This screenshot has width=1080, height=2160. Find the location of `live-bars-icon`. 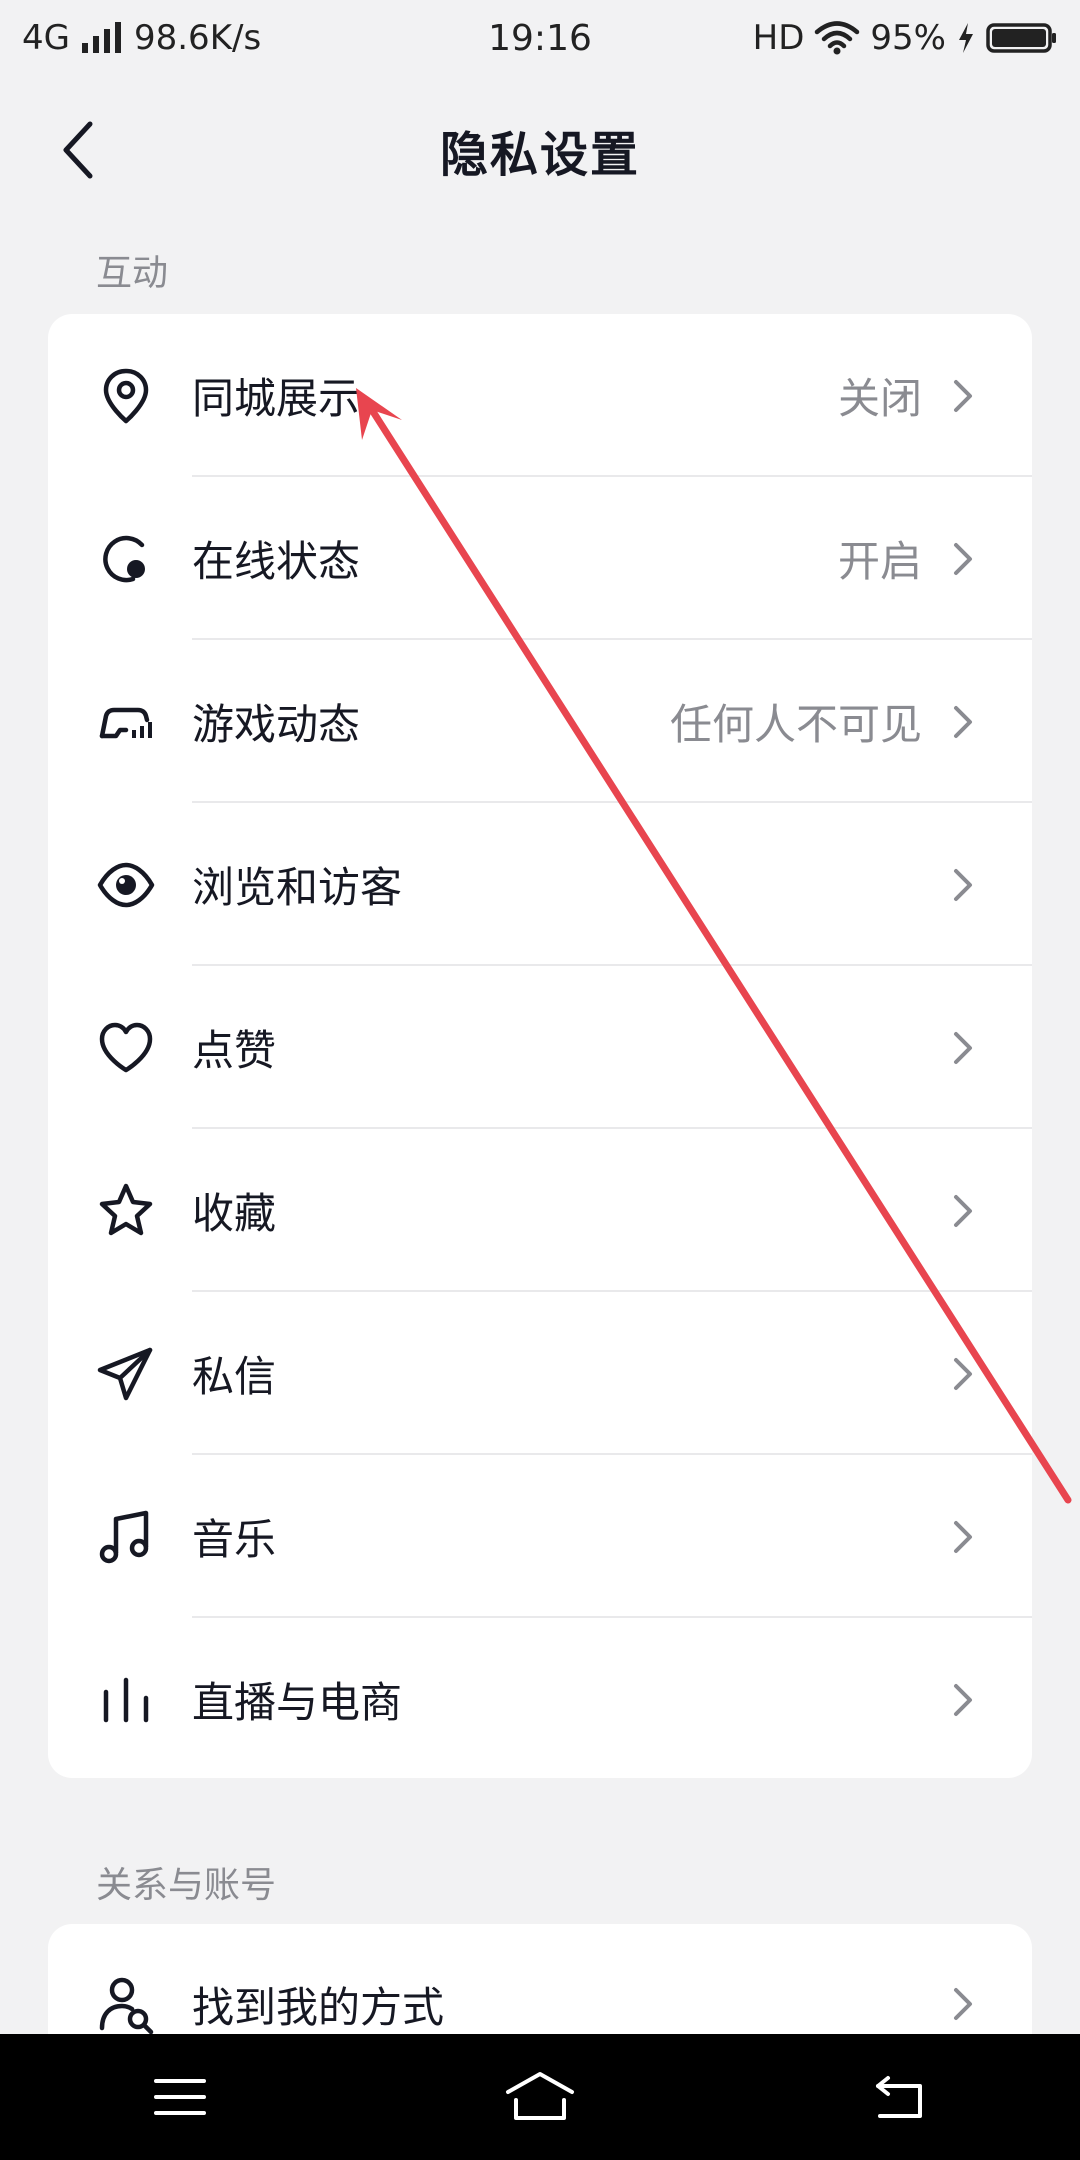

live-bars-icon is located at coordinates (126, 1699).